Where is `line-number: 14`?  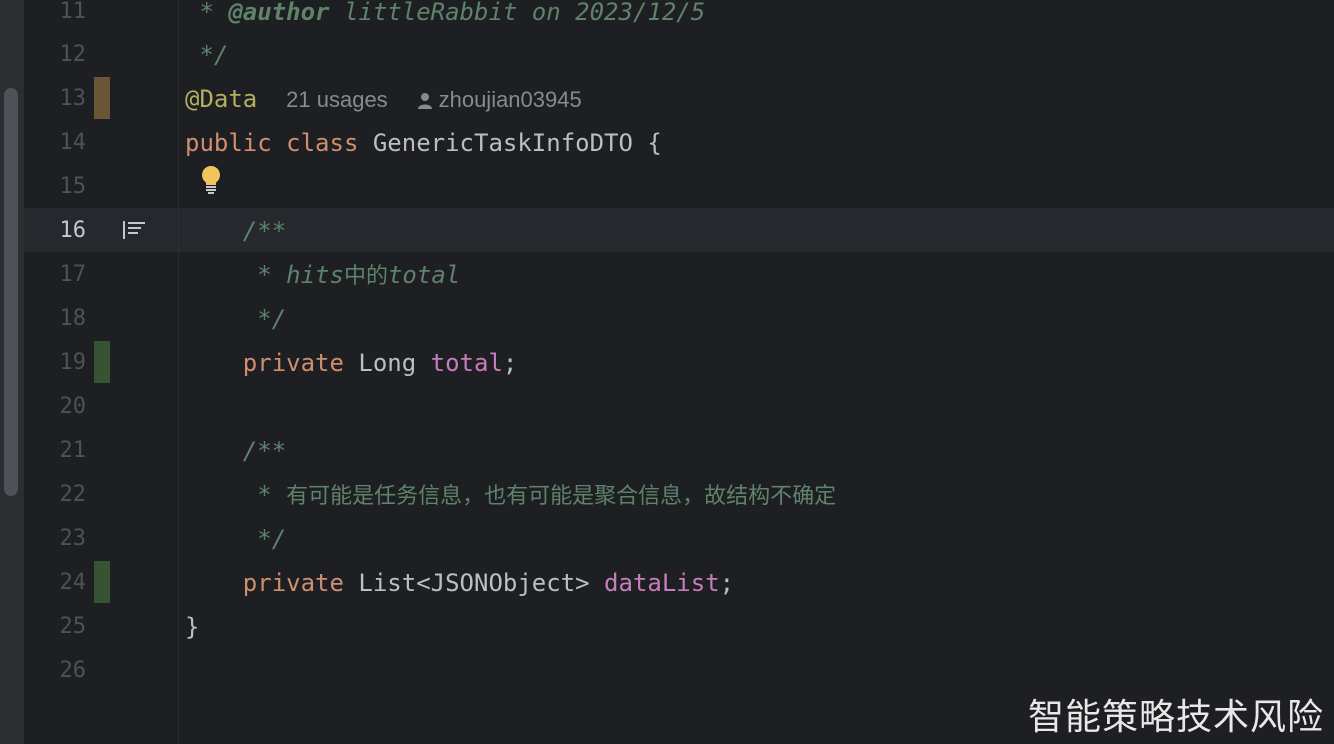
line-number: 14 is located at coordinates (55, 143).